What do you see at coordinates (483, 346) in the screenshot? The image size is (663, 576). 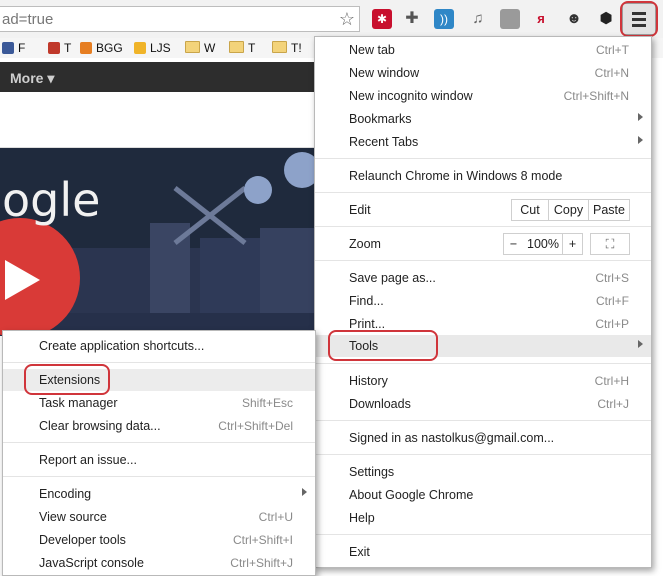 I see `menu-item-tools: Tools` at bounding box center [483, 346].